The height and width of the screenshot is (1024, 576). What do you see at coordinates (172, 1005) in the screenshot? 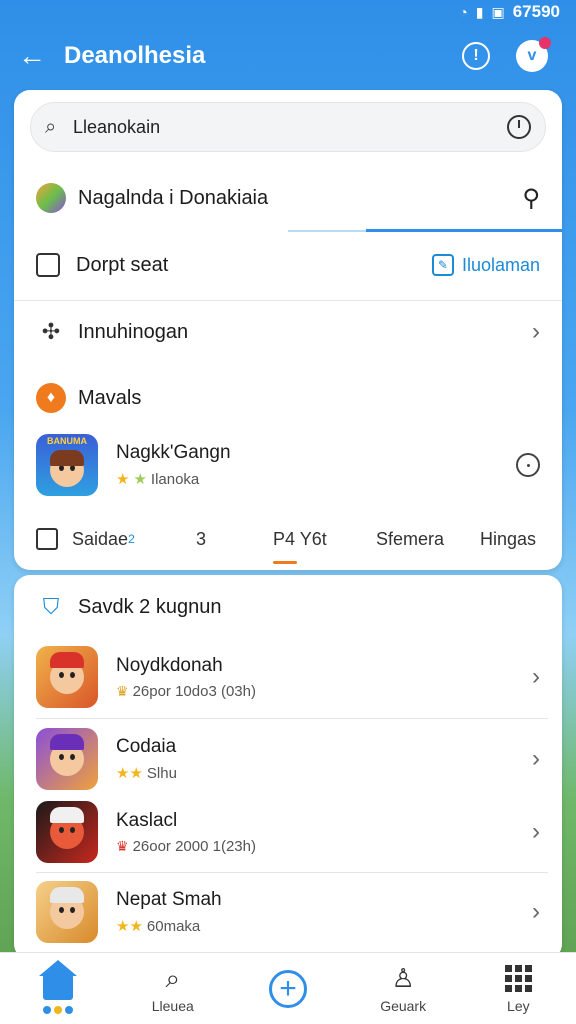
I see `nav-label: Lleuea` at bounding box center [172, 1005].